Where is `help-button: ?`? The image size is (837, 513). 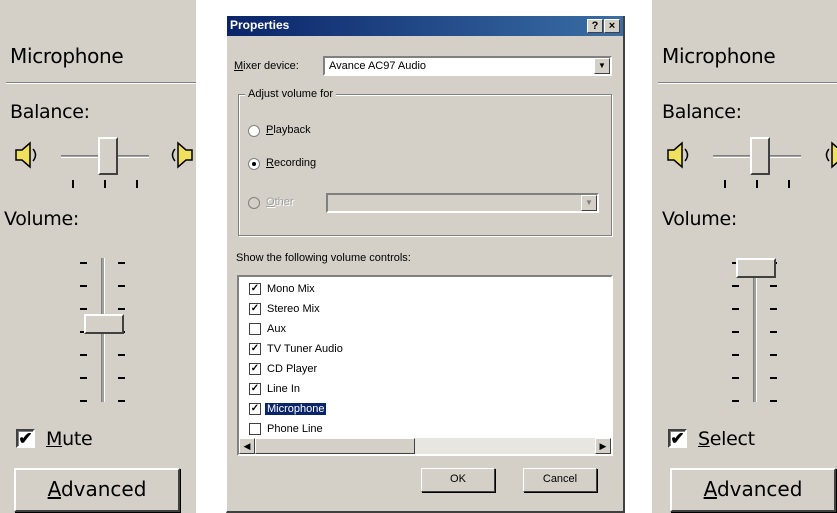 help-button: ? is located at coordinates (595, 26).